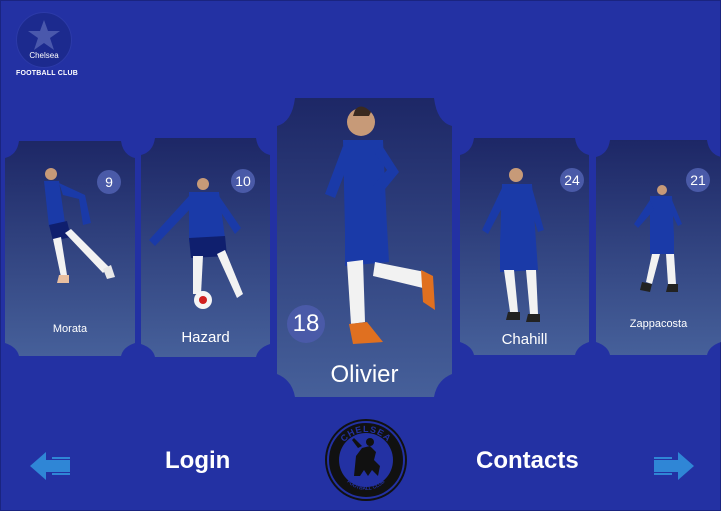  I want to click on player-number-badge: 10, so click(243, 181).